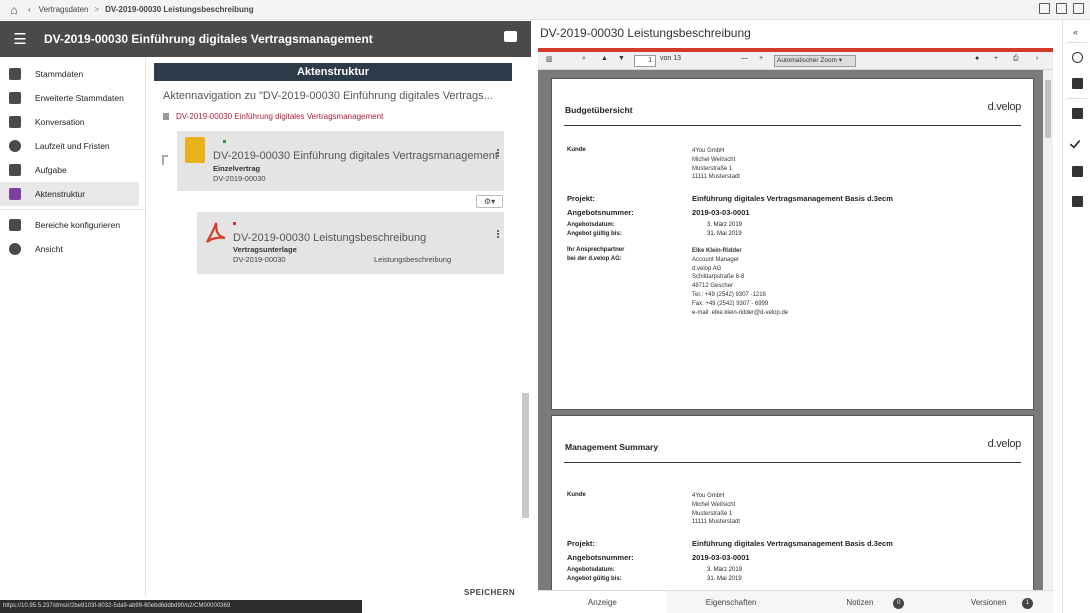 Image resolution: width=1090 pixels, height=613 pixels. What do you see at coordinates (1016, 59) in the screenshot?
I see `print-icon: ⎙` at bounding box center [1016, 59].